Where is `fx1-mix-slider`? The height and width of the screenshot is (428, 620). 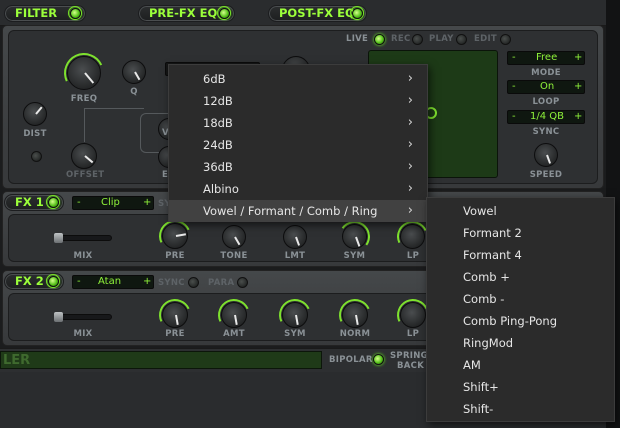 fx1-mix-slider is located at coordinates (83, 238).